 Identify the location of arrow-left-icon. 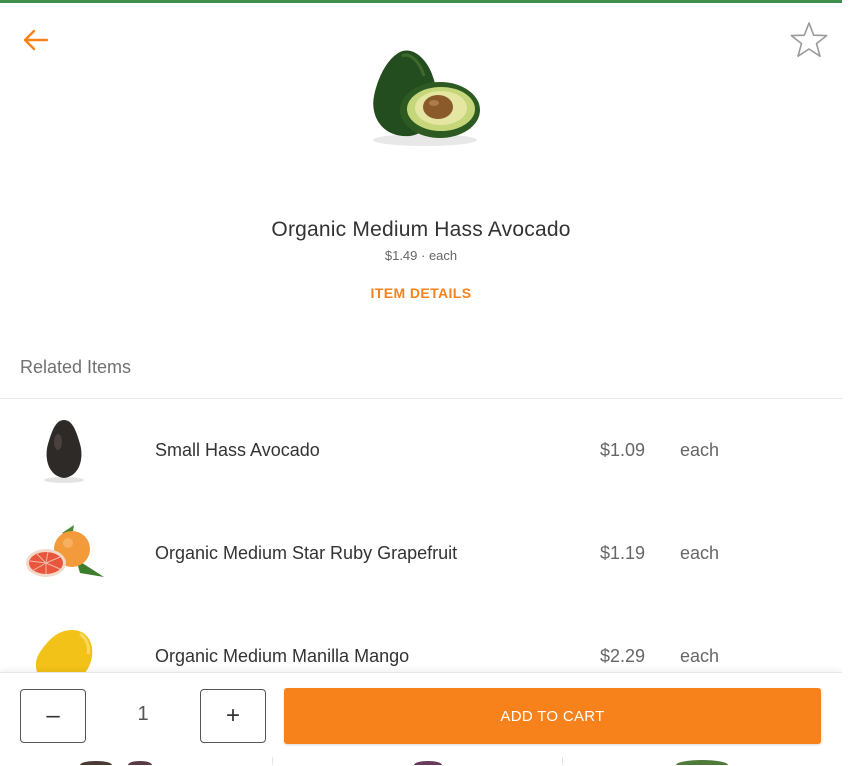
(36, 40).